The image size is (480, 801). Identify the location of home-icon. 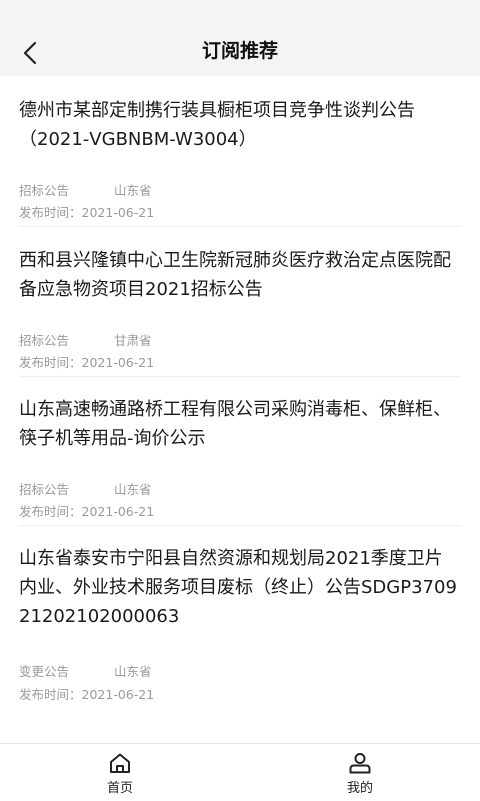
(120, 763).